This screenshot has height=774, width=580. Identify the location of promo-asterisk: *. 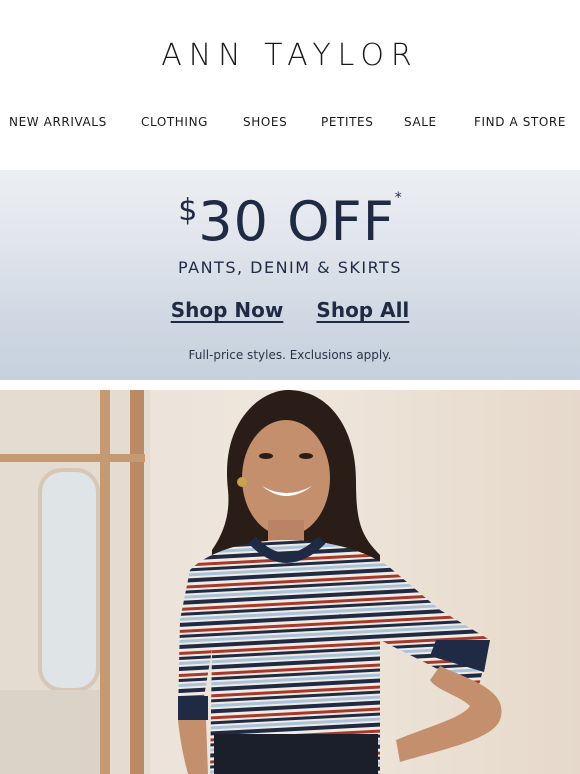
(398, 198).